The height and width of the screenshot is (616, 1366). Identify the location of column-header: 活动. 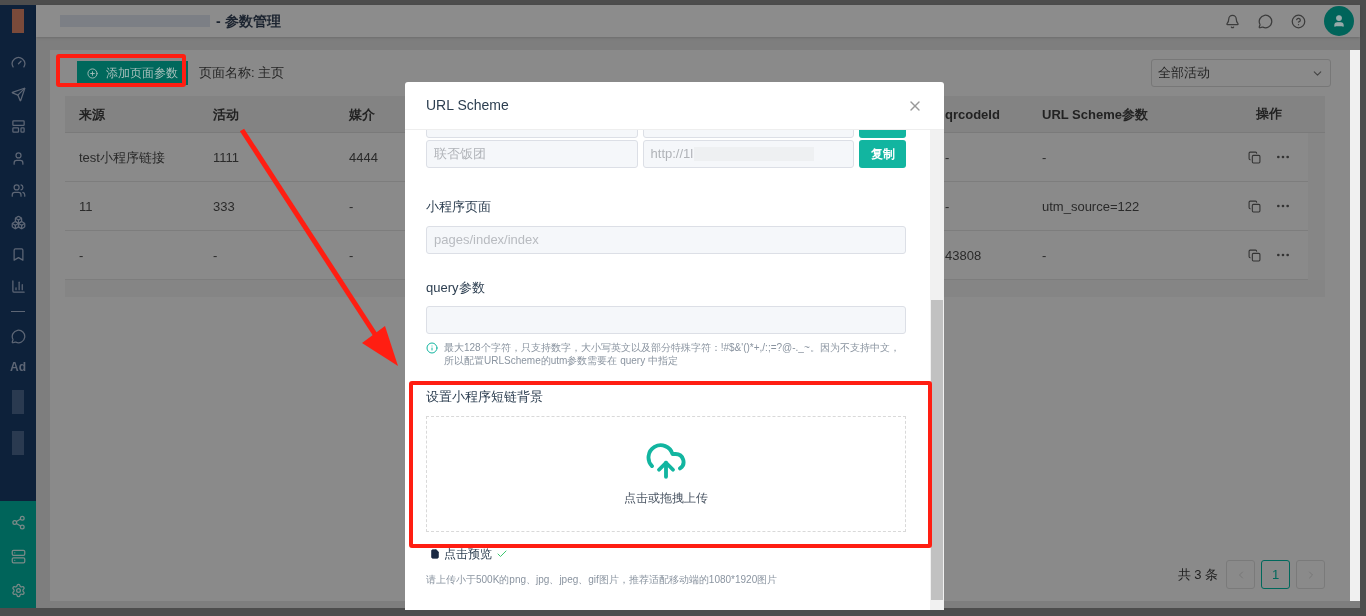
(226, 114).